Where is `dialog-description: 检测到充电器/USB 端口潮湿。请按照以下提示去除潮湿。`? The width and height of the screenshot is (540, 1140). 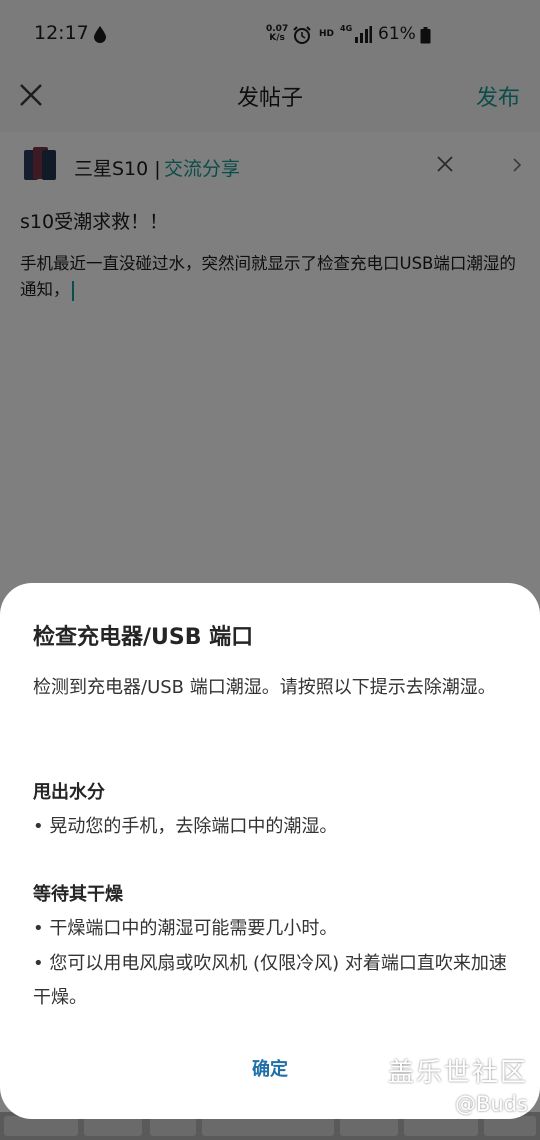
dialog-description: 检测到充电器/USB 端口潮湿。请按照以下提示去除潮湿。 is located at coordinates (264, 687).